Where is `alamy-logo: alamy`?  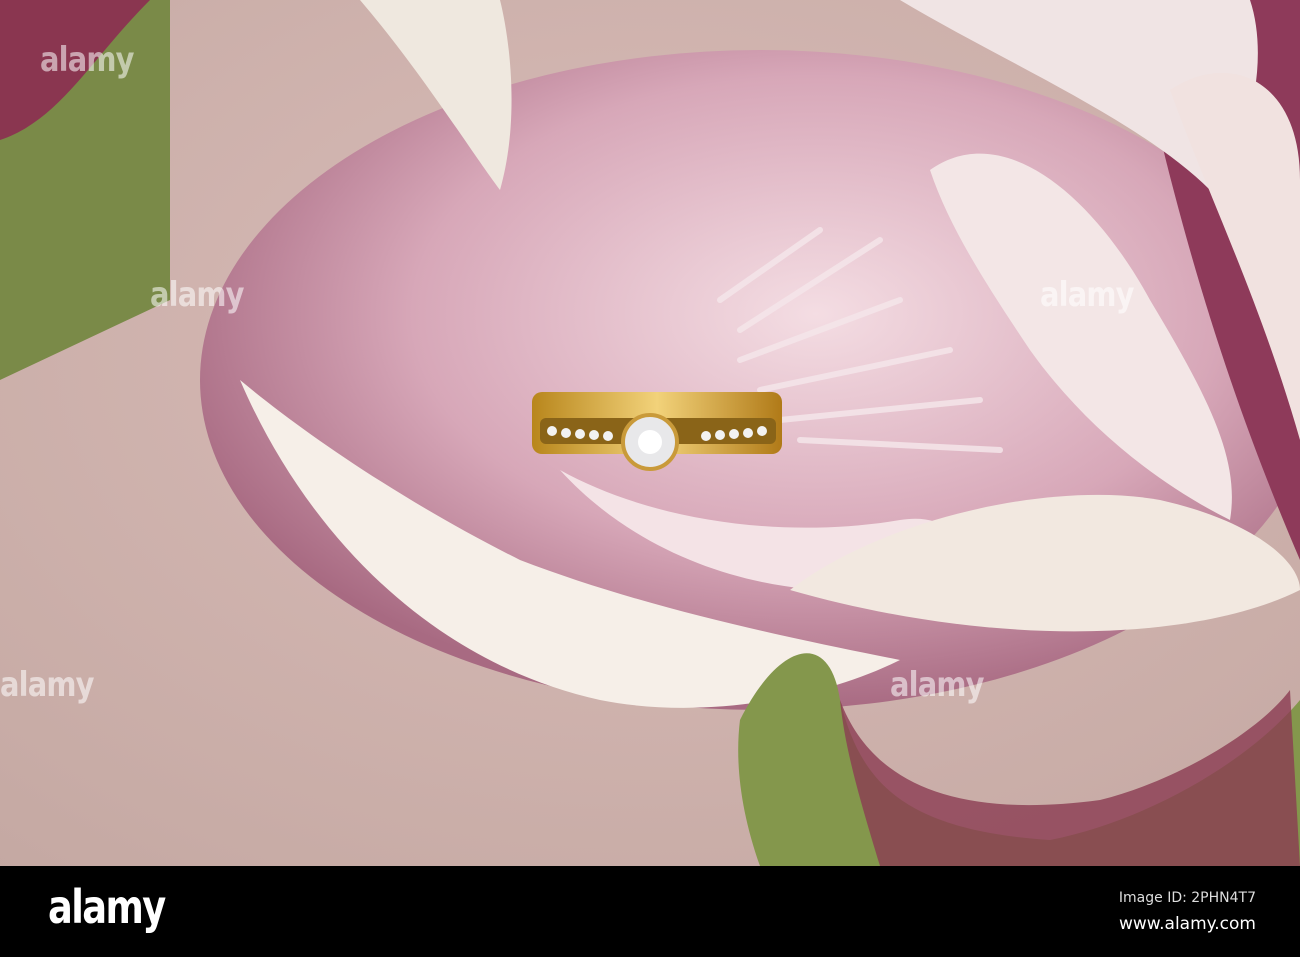 alamy-logo: alamy is located at coordinates (107, 907).